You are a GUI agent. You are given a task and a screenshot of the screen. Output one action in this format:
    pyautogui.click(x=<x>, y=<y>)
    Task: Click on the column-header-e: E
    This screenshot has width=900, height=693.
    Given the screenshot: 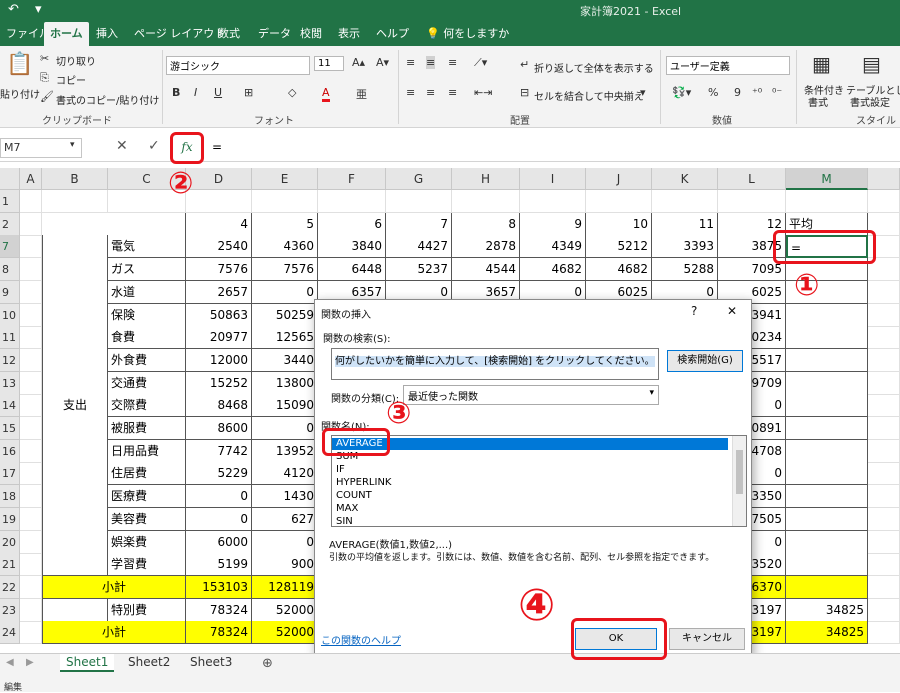 What is the action you would take?
    pyautogui.click(x=285, y=179)
    